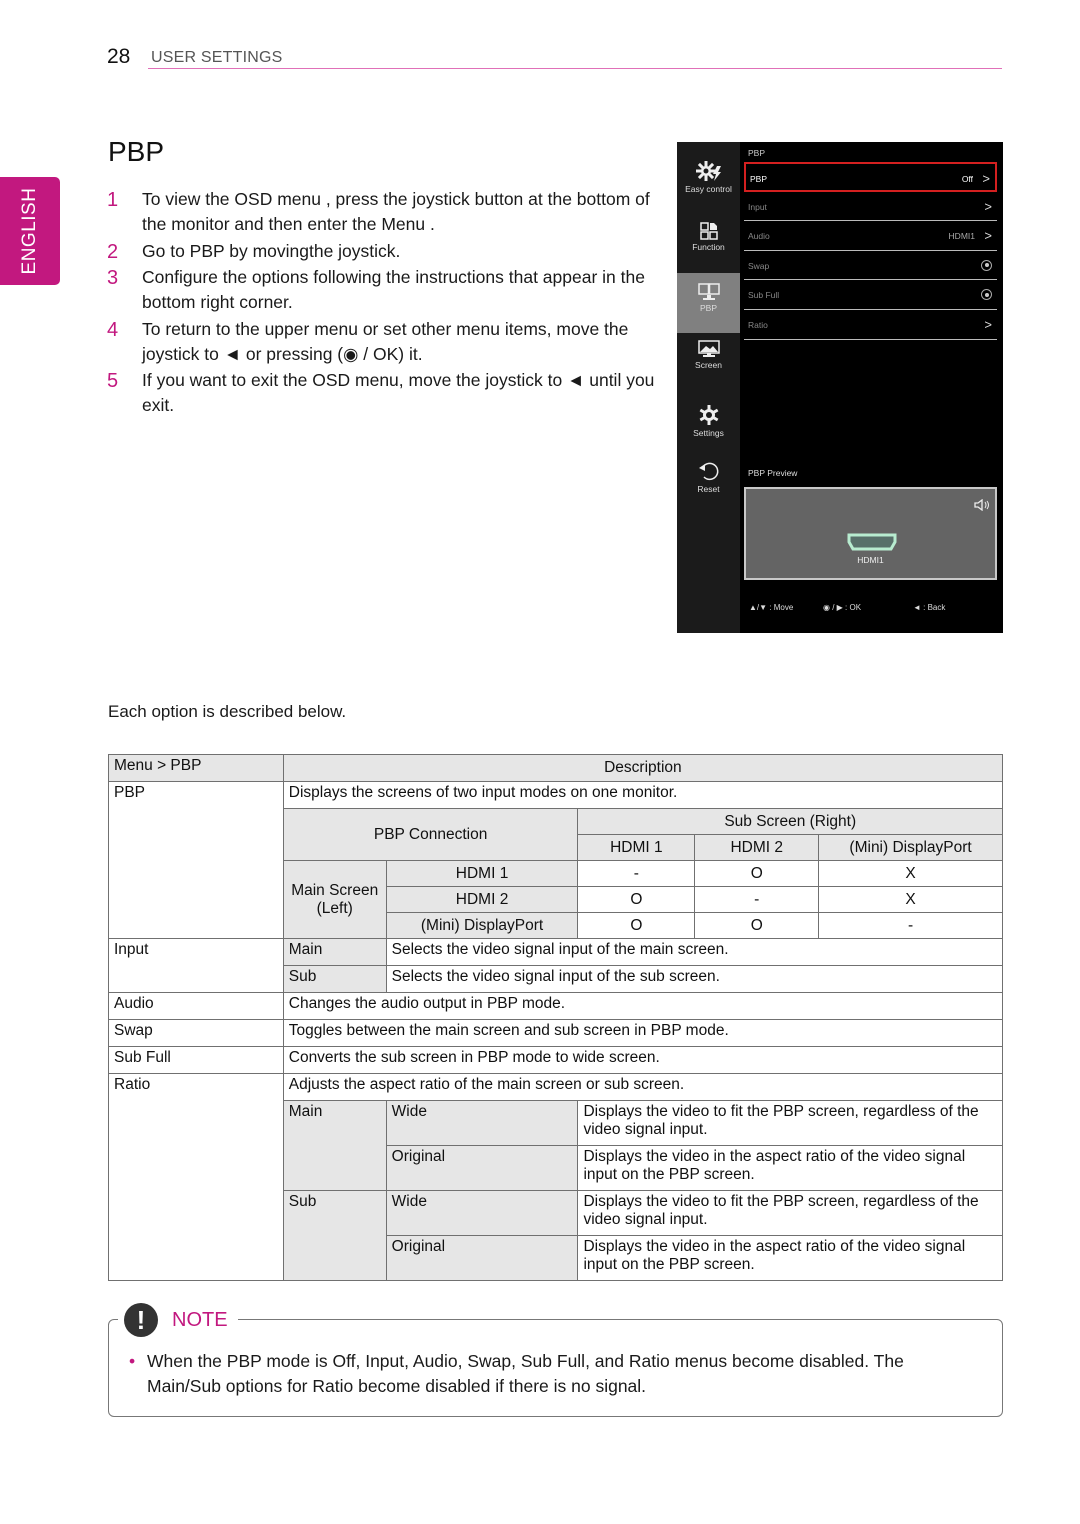 Image resolution: width=1080 pixels, height=1524 pixels. Describe the element at coordinates (217, 57) in the screenshot. I see `section-title: USER SETTINGS` at that location.